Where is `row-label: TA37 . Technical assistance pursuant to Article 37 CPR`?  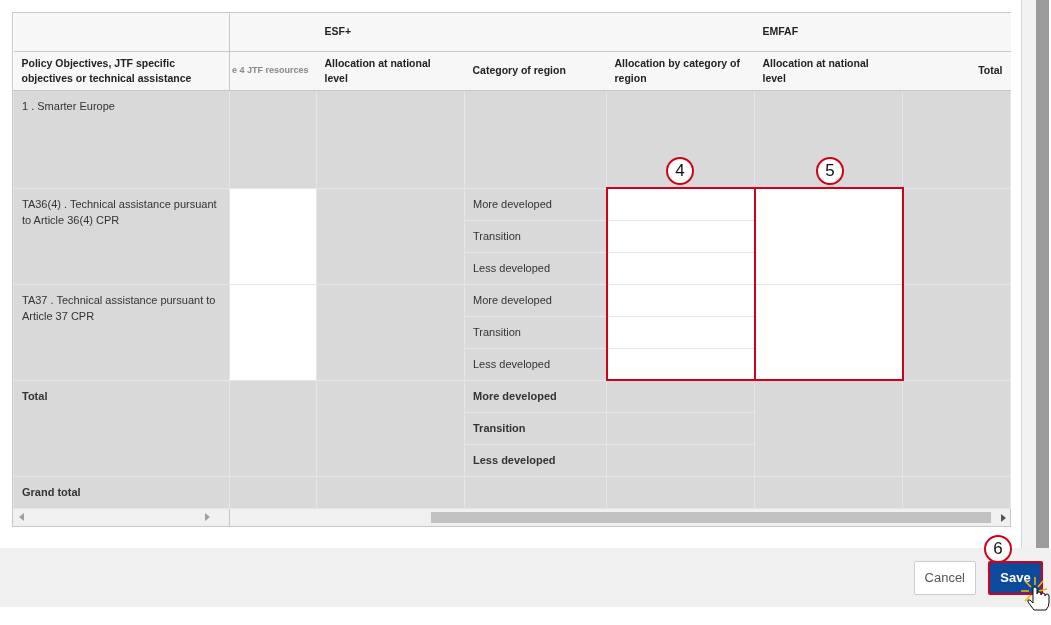
row-label: TA37 . Technical assistance pursuant to Article 37 CPR is located at coordinates (121, 332).